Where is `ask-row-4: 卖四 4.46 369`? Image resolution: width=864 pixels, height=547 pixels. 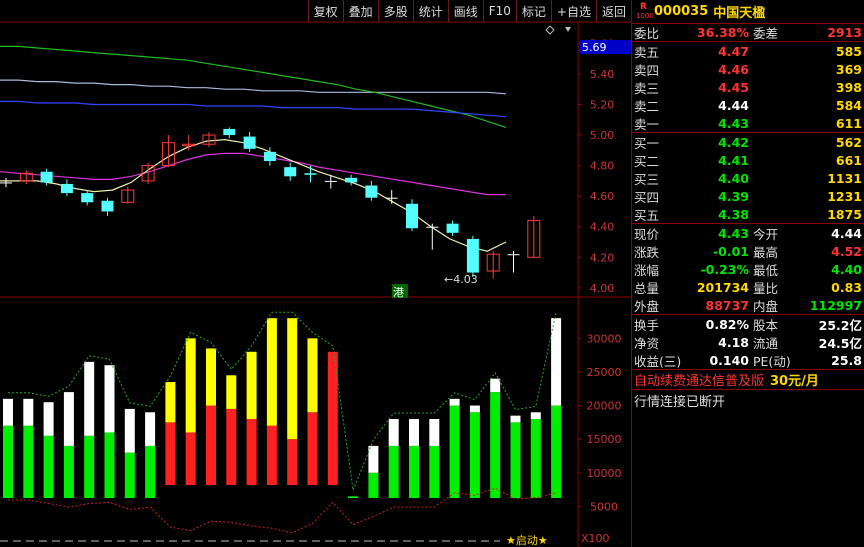 ask-row-4: 卖四 4.46 369 is located at coordinates (748, 69).